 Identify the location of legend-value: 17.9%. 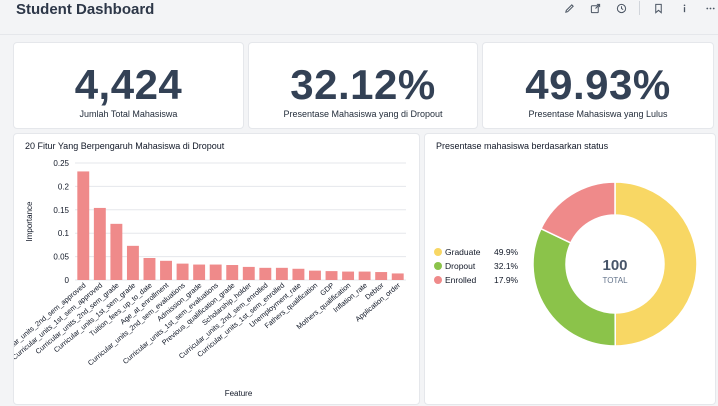
(506, 280).